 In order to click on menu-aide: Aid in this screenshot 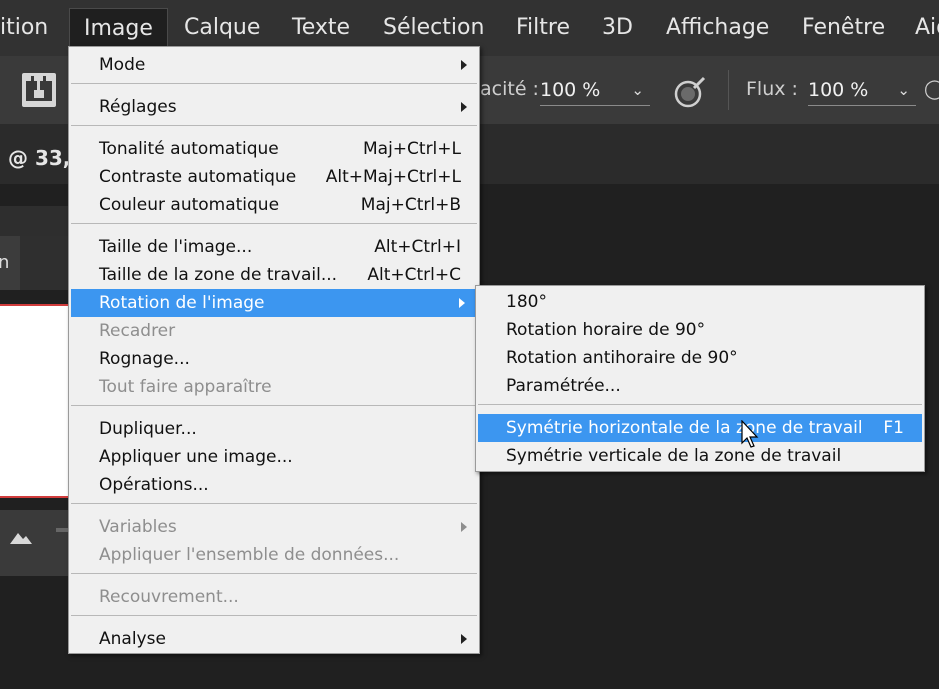, I will do `click(927, 28)`.